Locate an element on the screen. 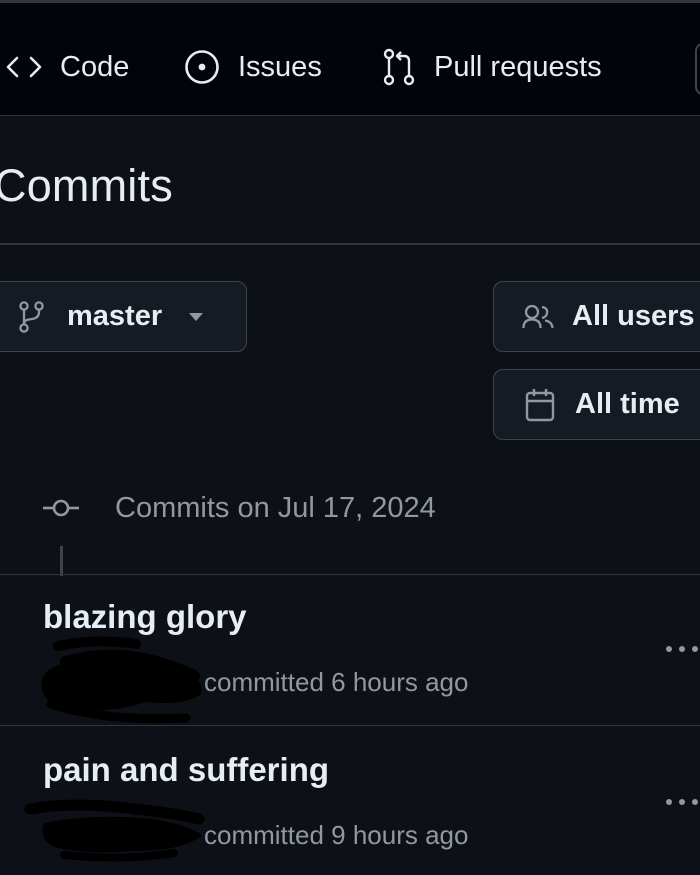  code-icon is located at coordinates (24, 67).